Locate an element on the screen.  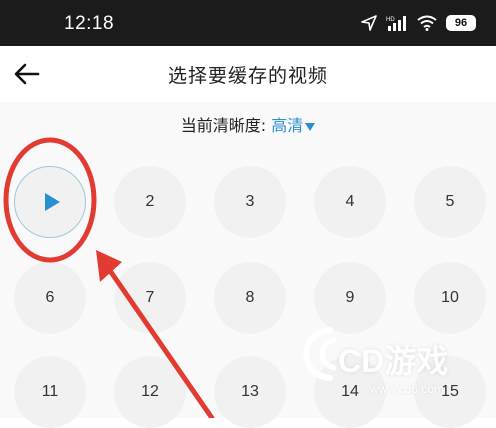
episode-label: 7 is located at coordinates (150, 297).